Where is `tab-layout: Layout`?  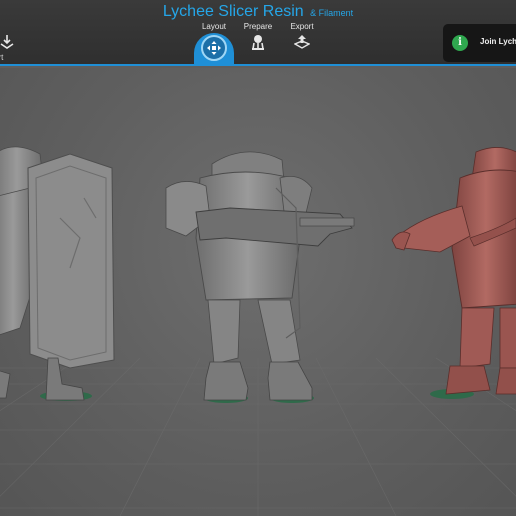 tab-layout: Layout is located at coordinates (214, 44).